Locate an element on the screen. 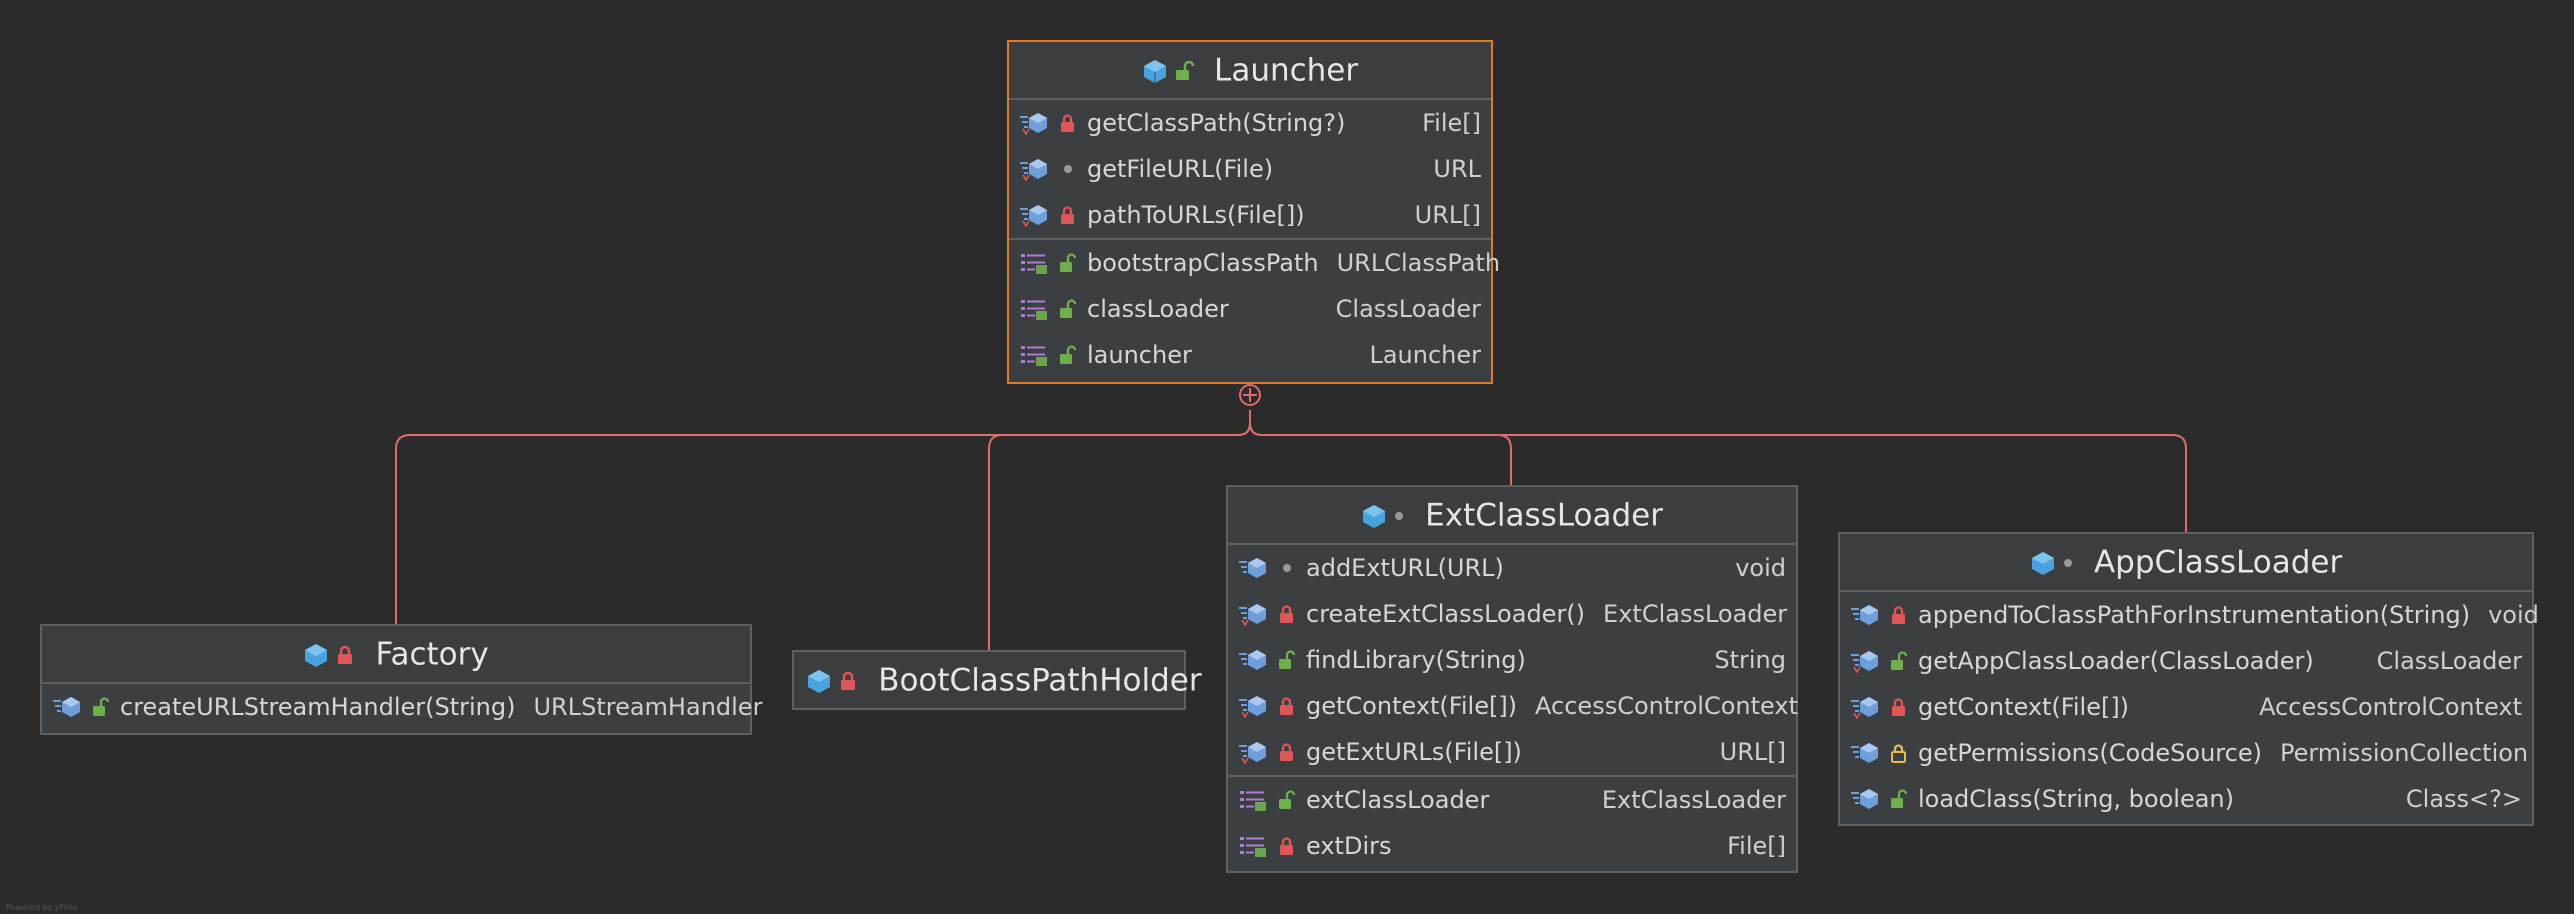 The image size is (2574, 914). class-box-bootclasspathholder: BootClassPathHolder is located at coordinates (997, 680).